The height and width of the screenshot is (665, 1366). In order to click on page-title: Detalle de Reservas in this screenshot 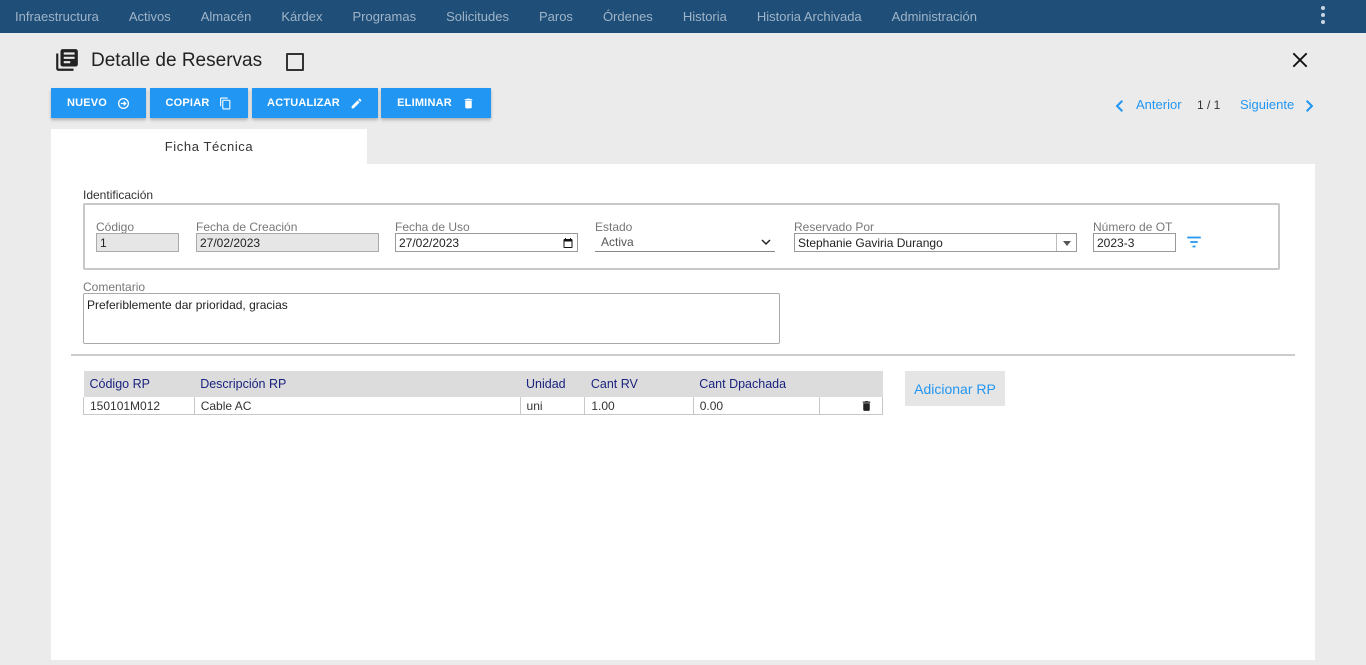, I will do `click(177, 60)`.